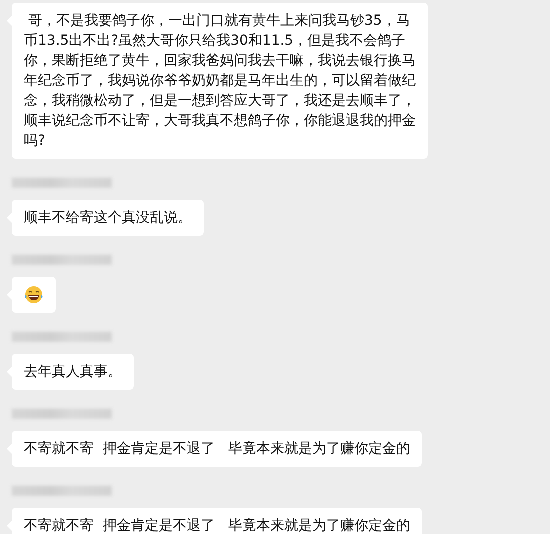  What do you see at coordinates (34, 295) in the screenshot?
I see `laughing-face-icon` at bounding box center [34, 295].